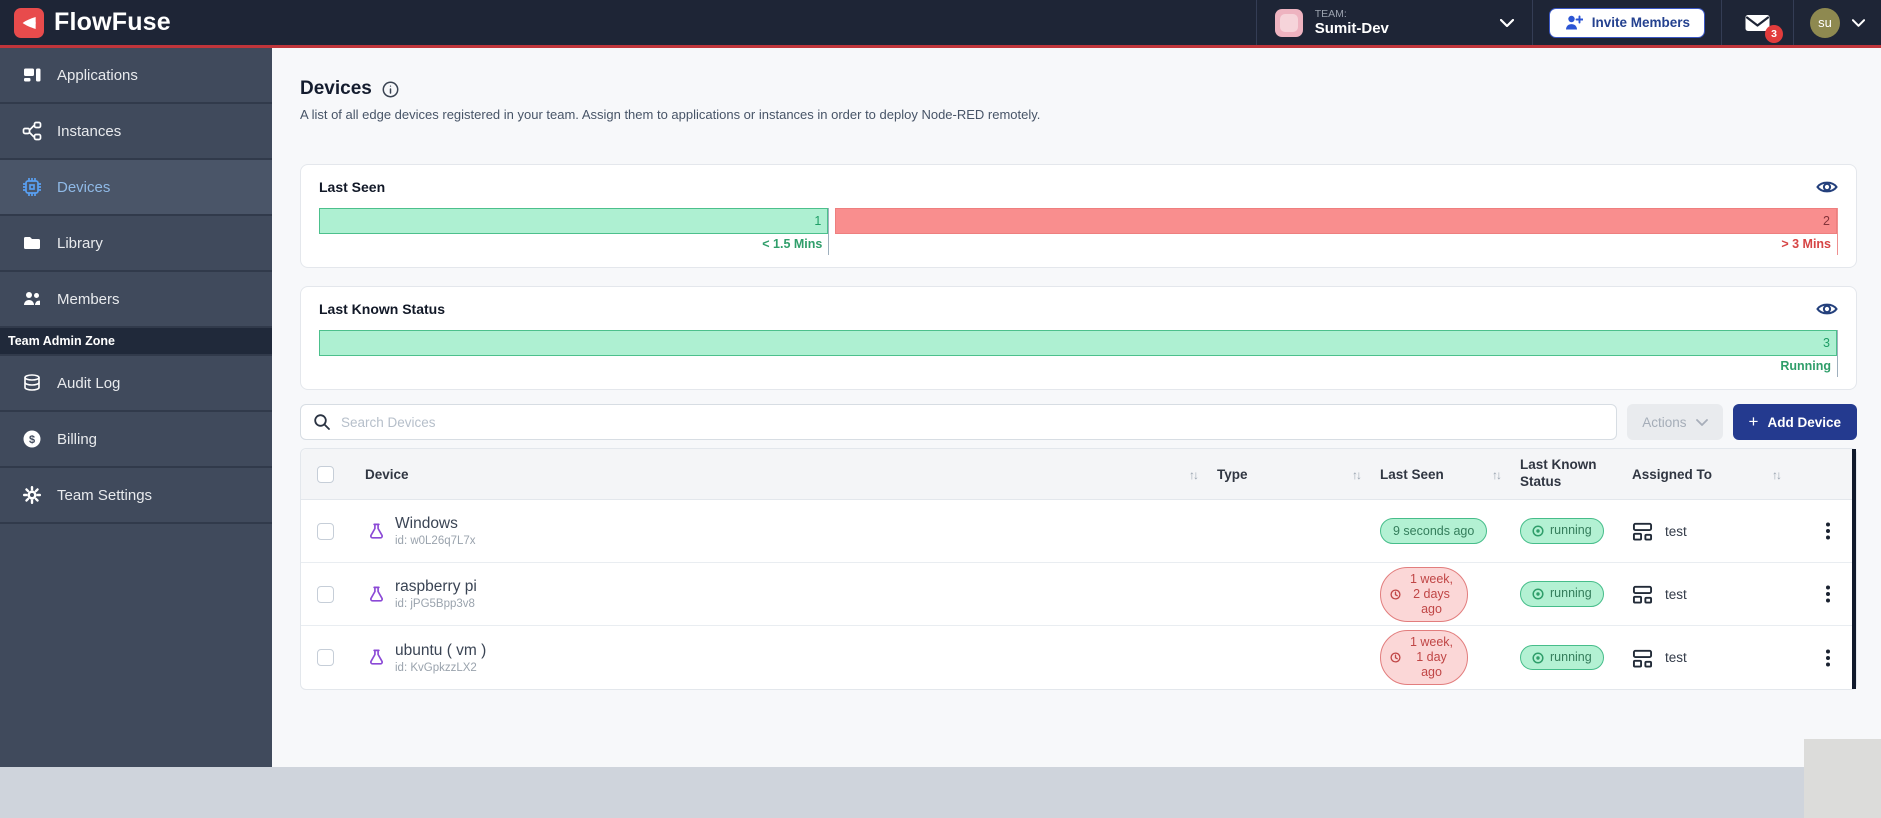  I want to click on segment-value: 1, so click(818, 221).